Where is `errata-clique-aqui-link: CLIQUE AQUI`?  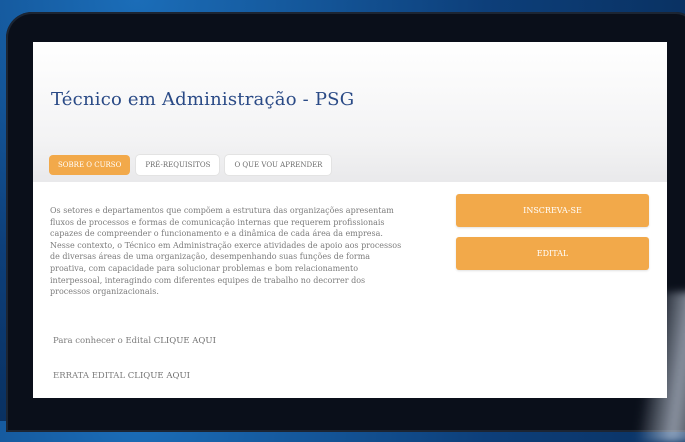 errata-clique-aqui-link: CLIQUE AQUI is located at coordinates (159, 376).